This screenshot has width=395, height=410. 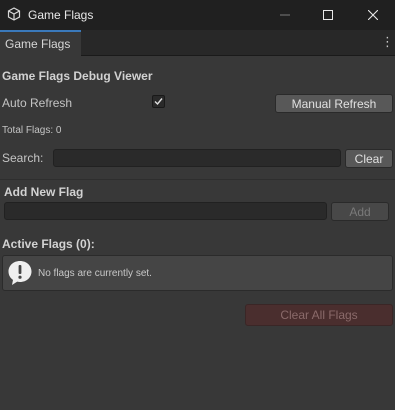 I want to click on tab-label: Game Flags, so click(x=38, y=44).